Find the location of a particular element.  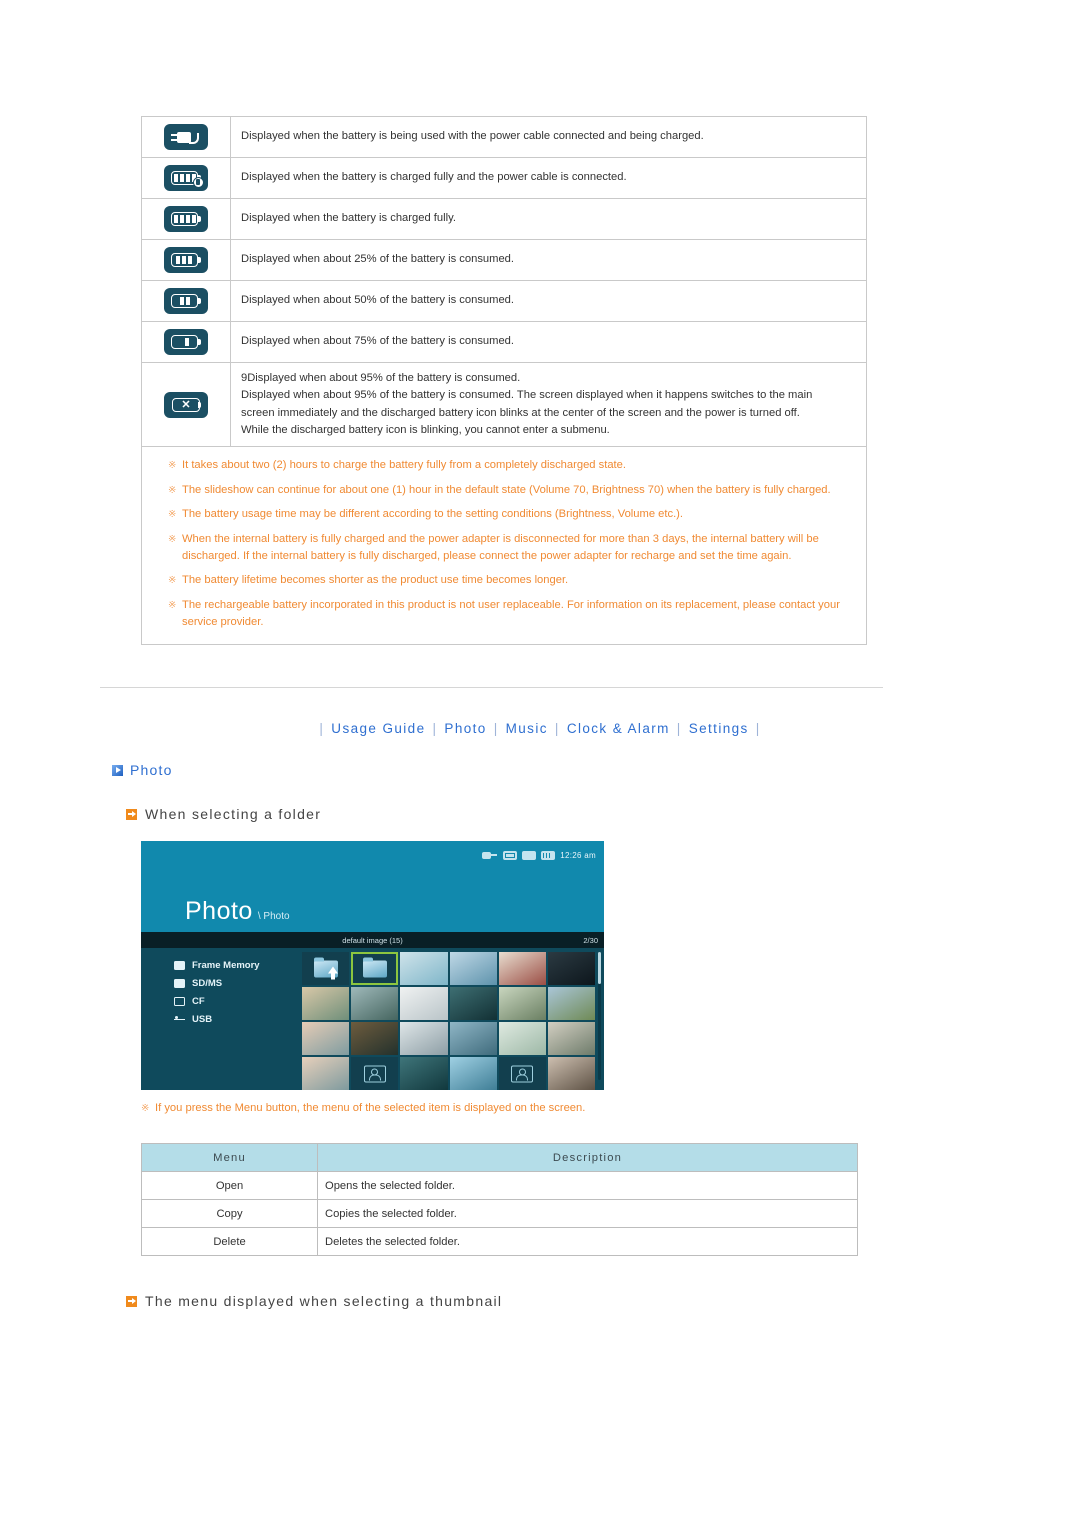

battery-icon is located at coordinates (548, 855).